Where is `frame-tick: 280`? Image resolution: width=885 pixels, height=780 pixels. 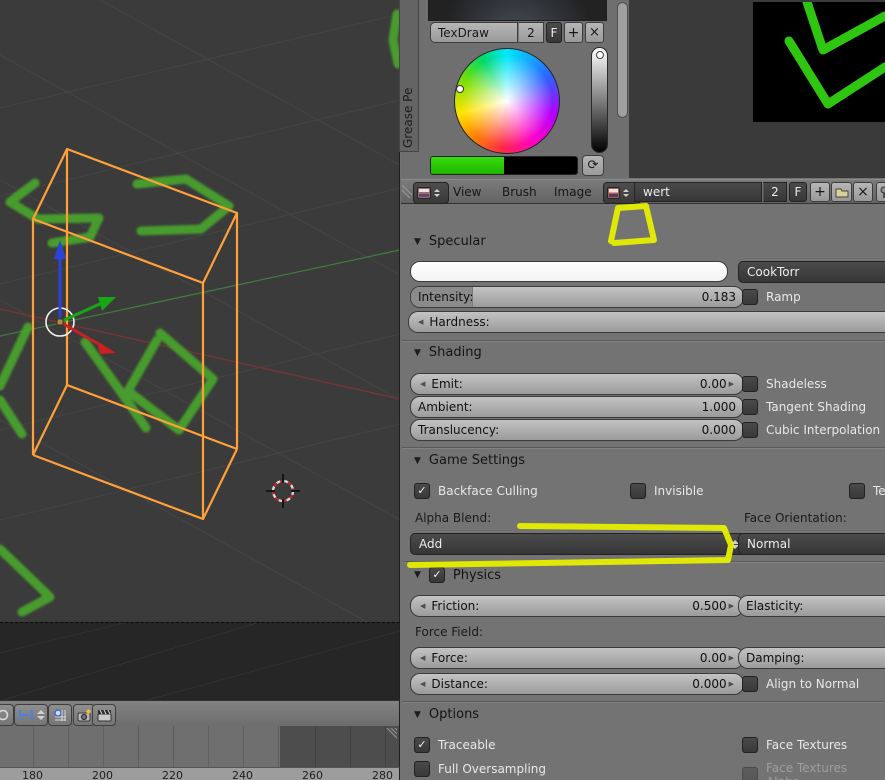
frame-tick: 280 is located at coordinates (382, 774).